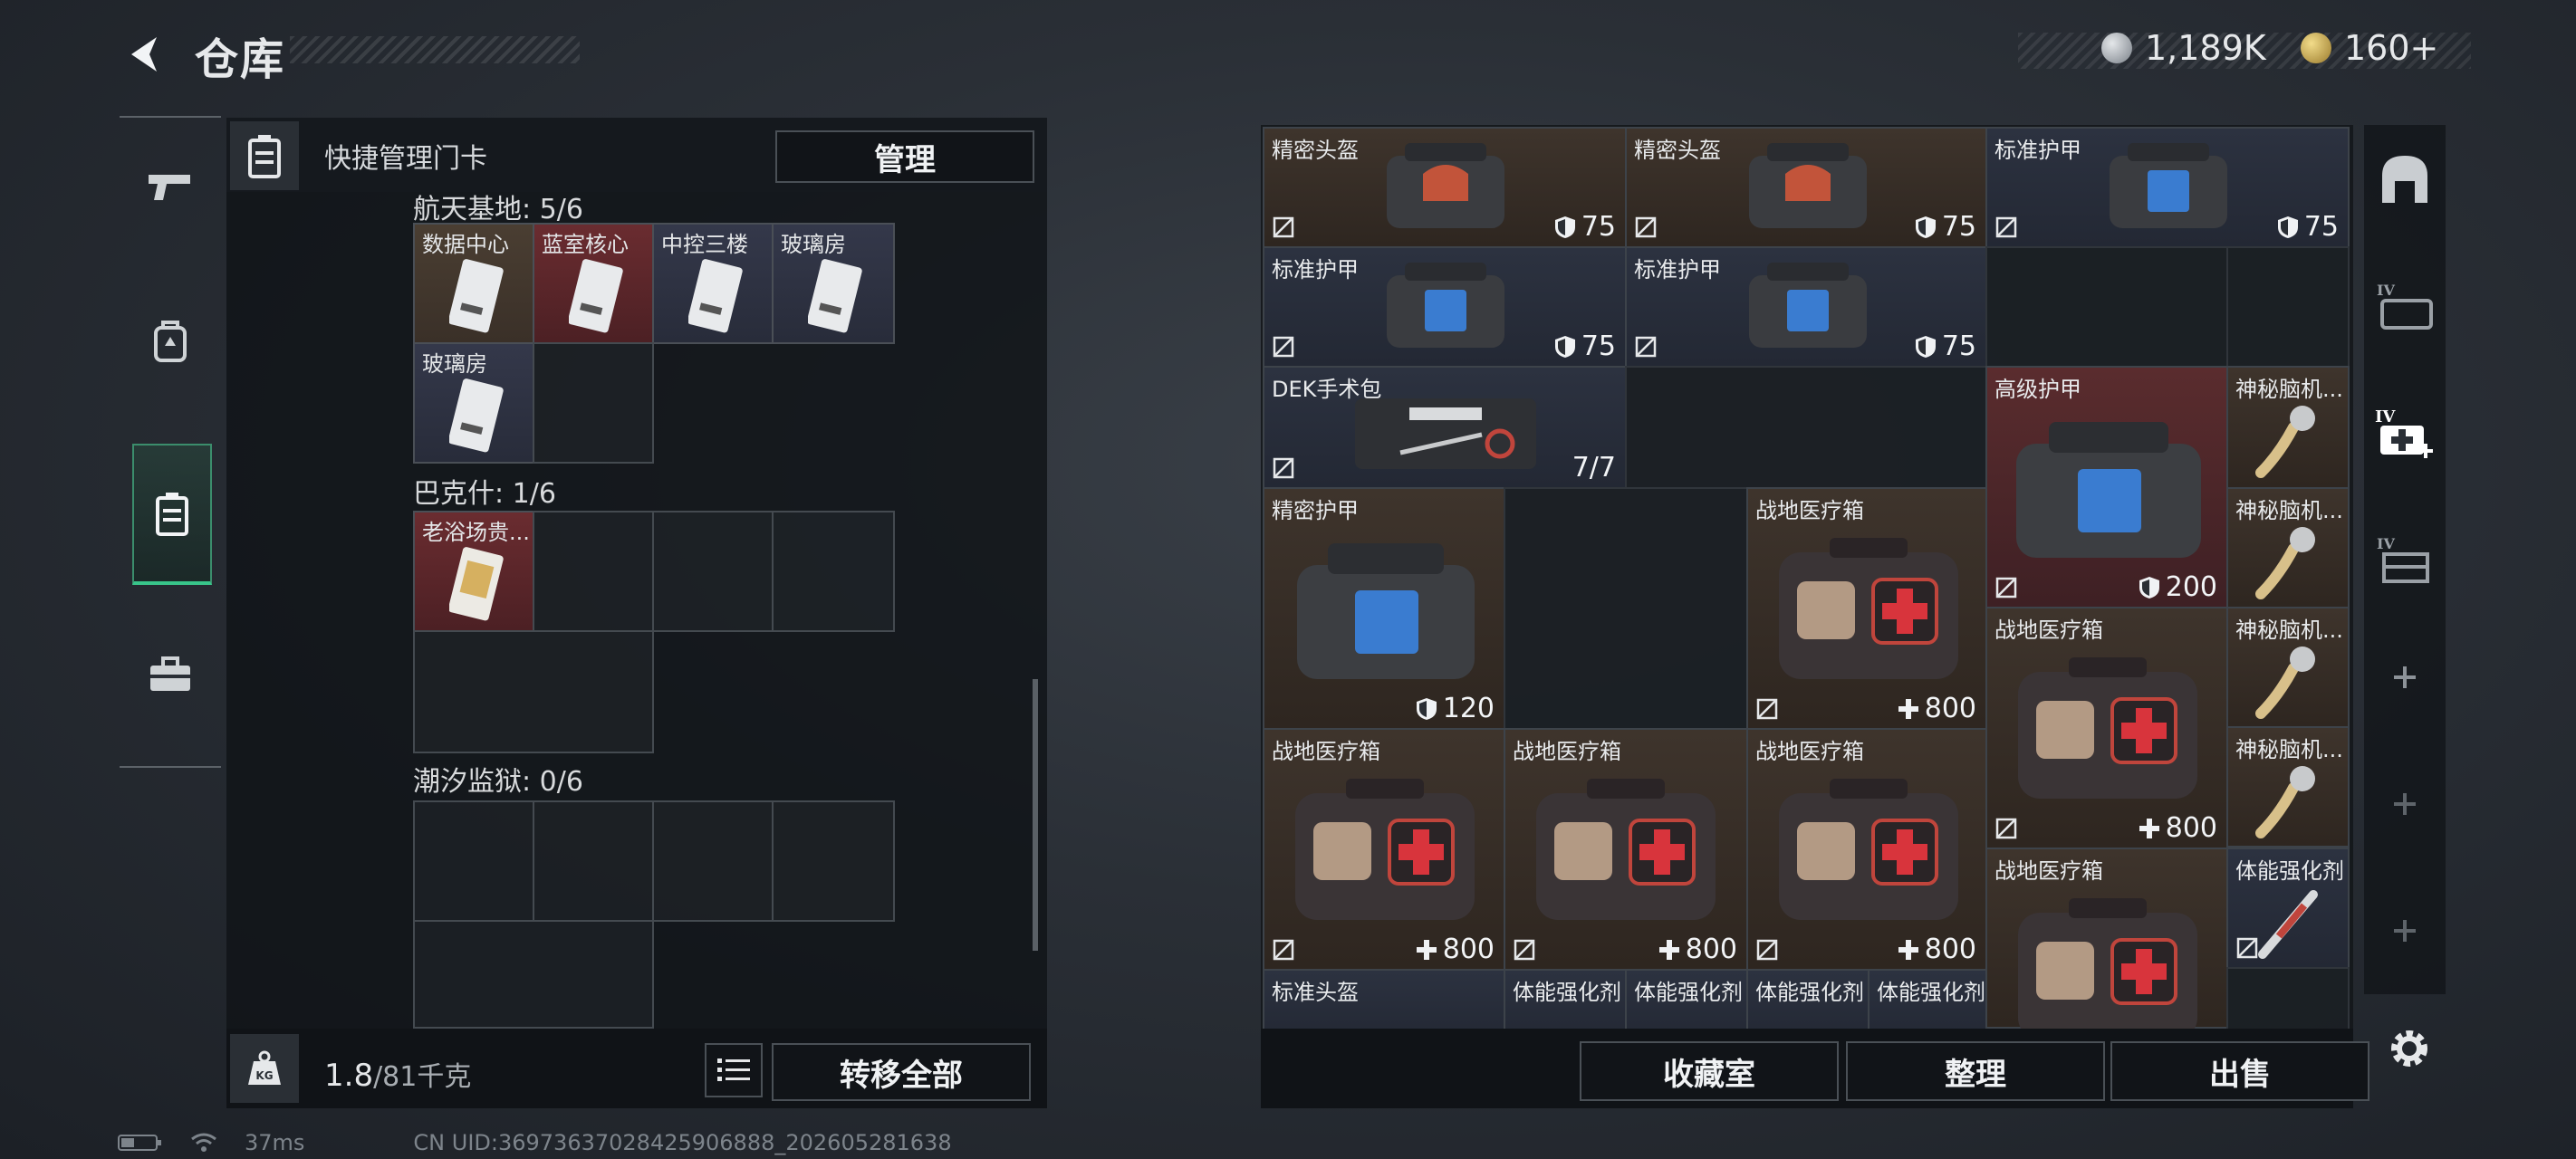  Describe the element at coordinates (1975, 1071) in the screenshot. I see `sort-button: 整理` at that location.